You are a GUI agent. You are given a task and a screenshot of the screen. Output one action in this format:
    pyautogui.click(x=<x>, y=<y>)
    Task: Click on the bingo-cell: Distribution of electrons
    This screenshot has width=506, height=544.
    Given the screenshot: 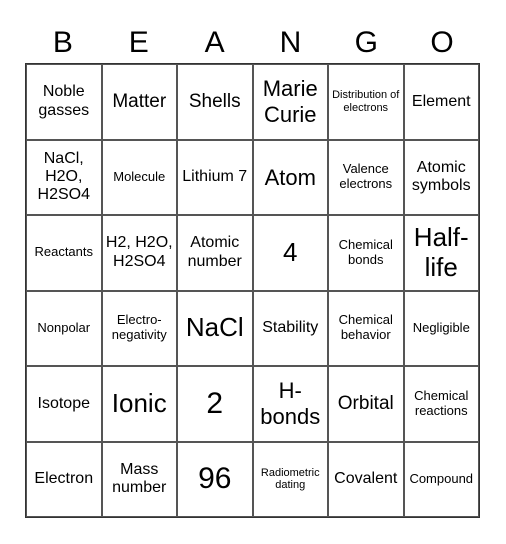 What is the action you would take?
    pyautogui.click(x=366, y=102)
    